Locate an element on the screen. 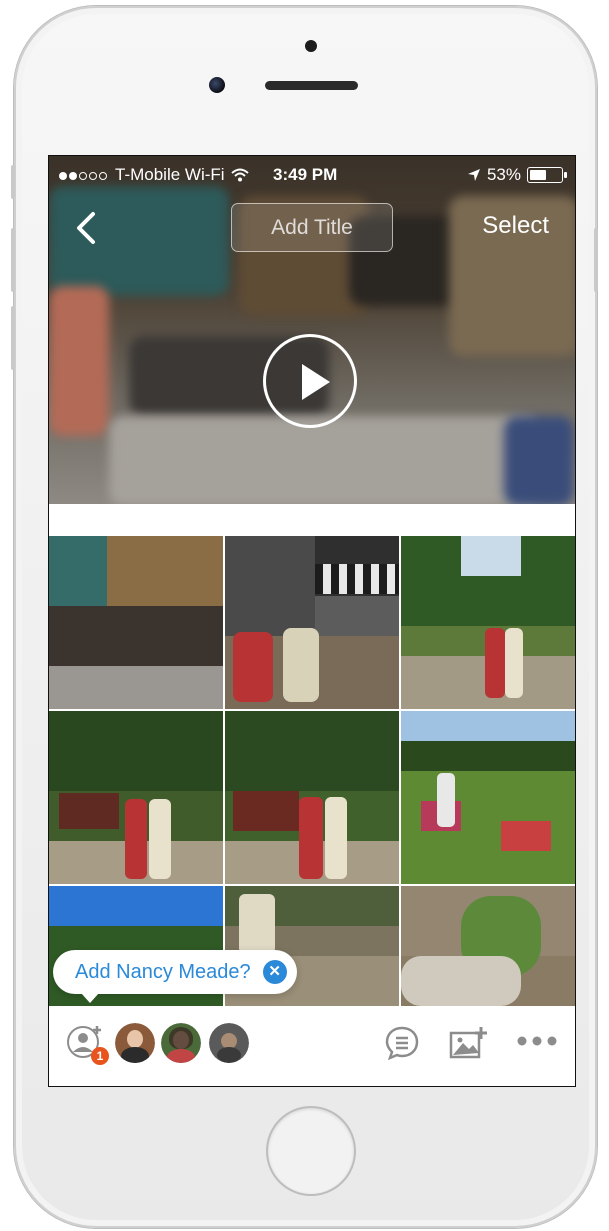 The width and height of the screenshot is (609, 1231). blur-person-blue is located at coordinates (539, 460).